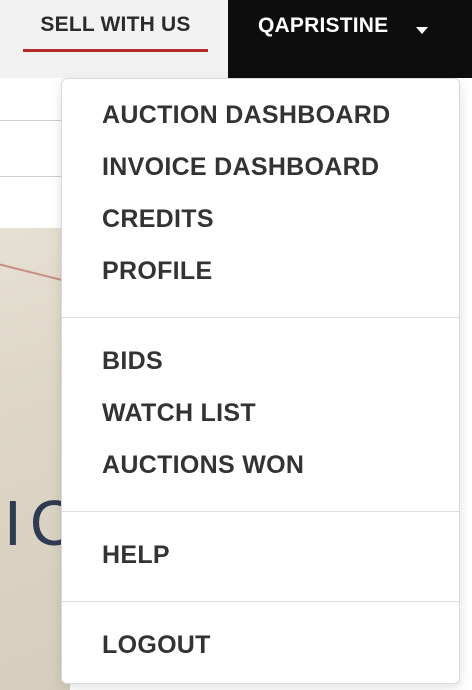 The width and height of the screenshot is (472, 690). What do you see at coordinates (158, 219) in the screenshot?
I see `menu-item-credits: CREDITS` at bounding box center [158, 219].